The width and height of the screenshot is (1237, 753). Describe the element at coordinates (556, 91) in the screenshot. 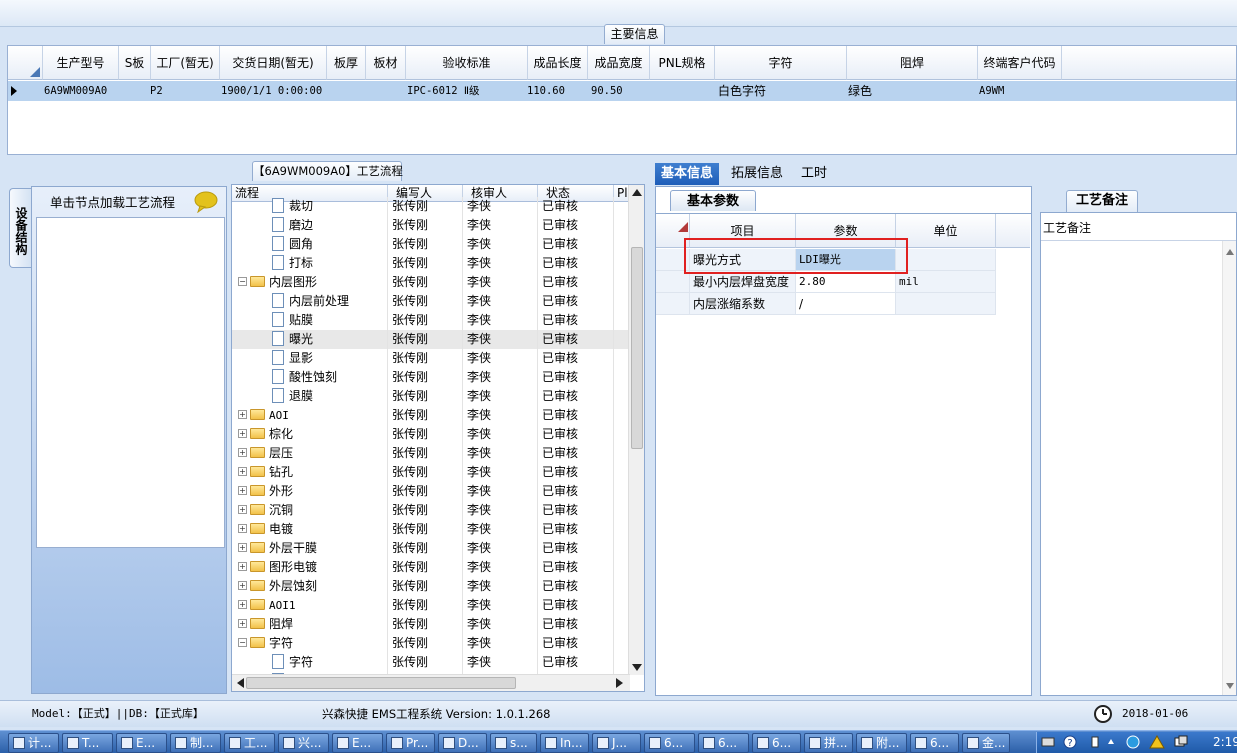

I see `cell-length: 110.60` at that location.